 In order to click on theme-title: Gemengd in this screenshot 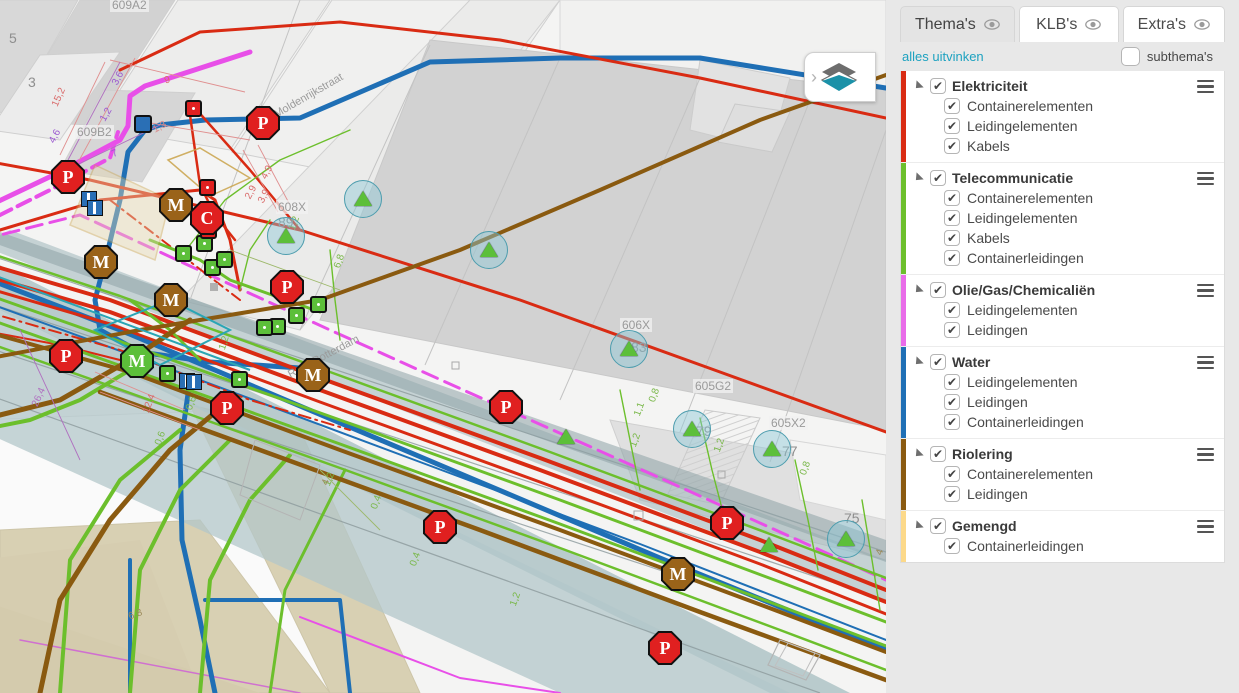, I will do `click(984, 526)`.